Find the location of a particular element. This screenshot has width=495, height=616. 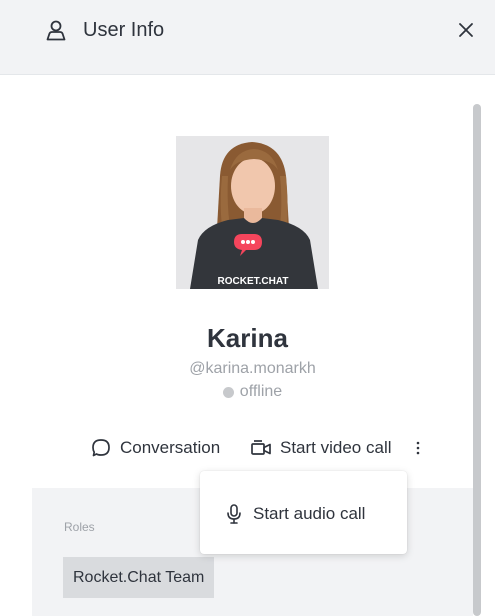

start-audio-call-menu-item: Start audio call is located at coordinates (295, 514).